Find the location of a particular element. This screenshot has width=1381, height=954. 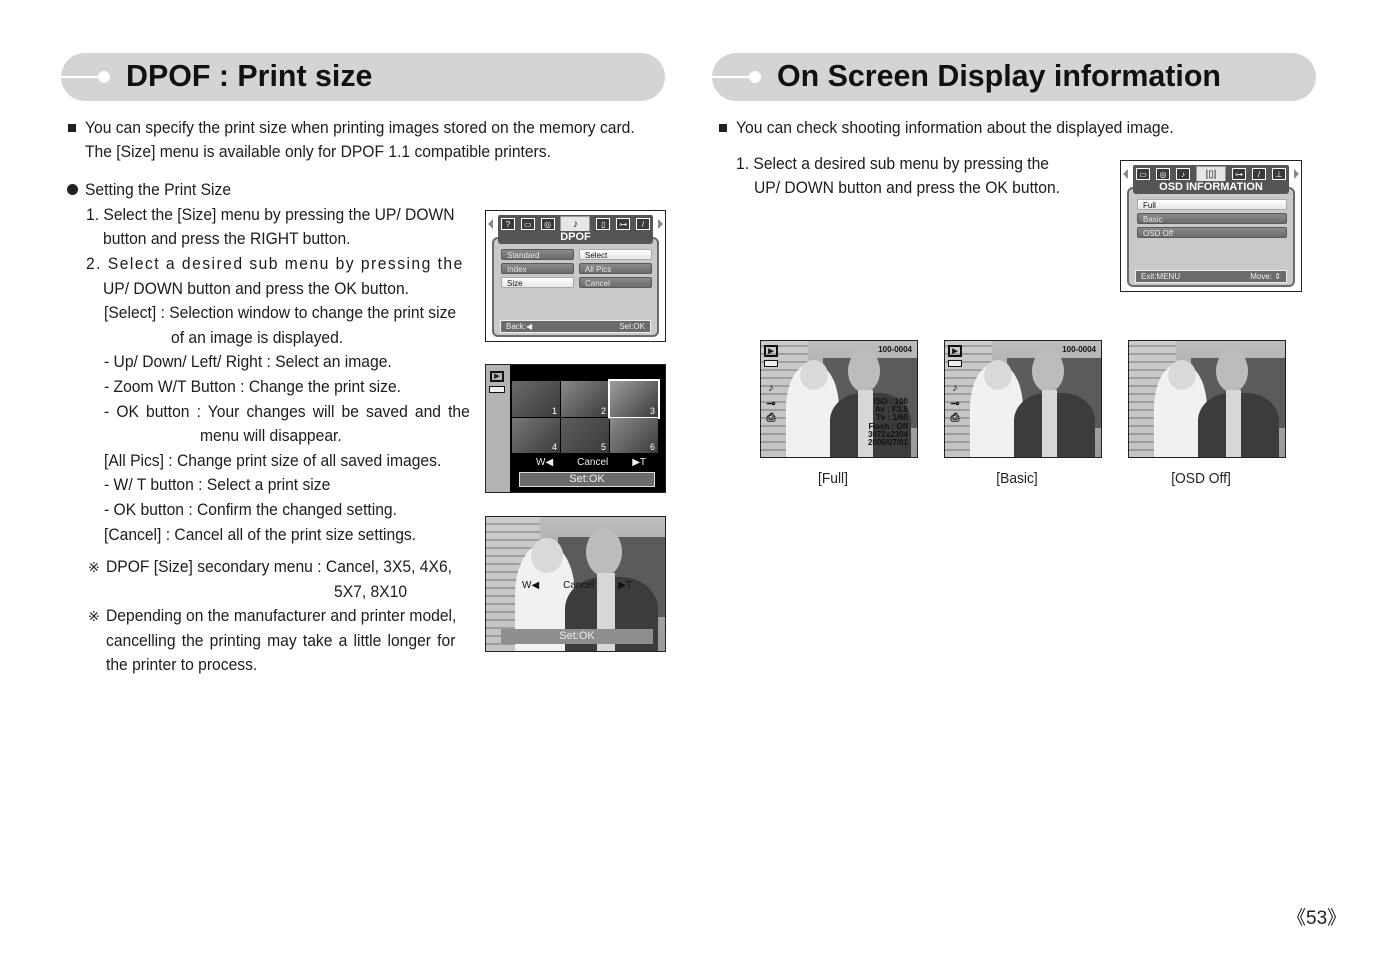

note-line: the printer to process. is located at coordinates (182, 664).